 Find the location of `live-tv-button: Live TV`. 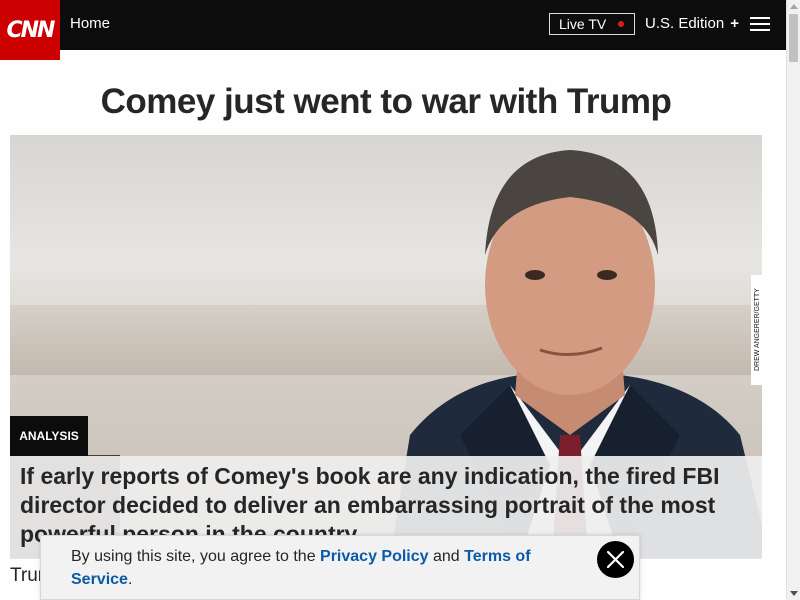

live-tv-button: Live TV is located at coordinates (592, 24).